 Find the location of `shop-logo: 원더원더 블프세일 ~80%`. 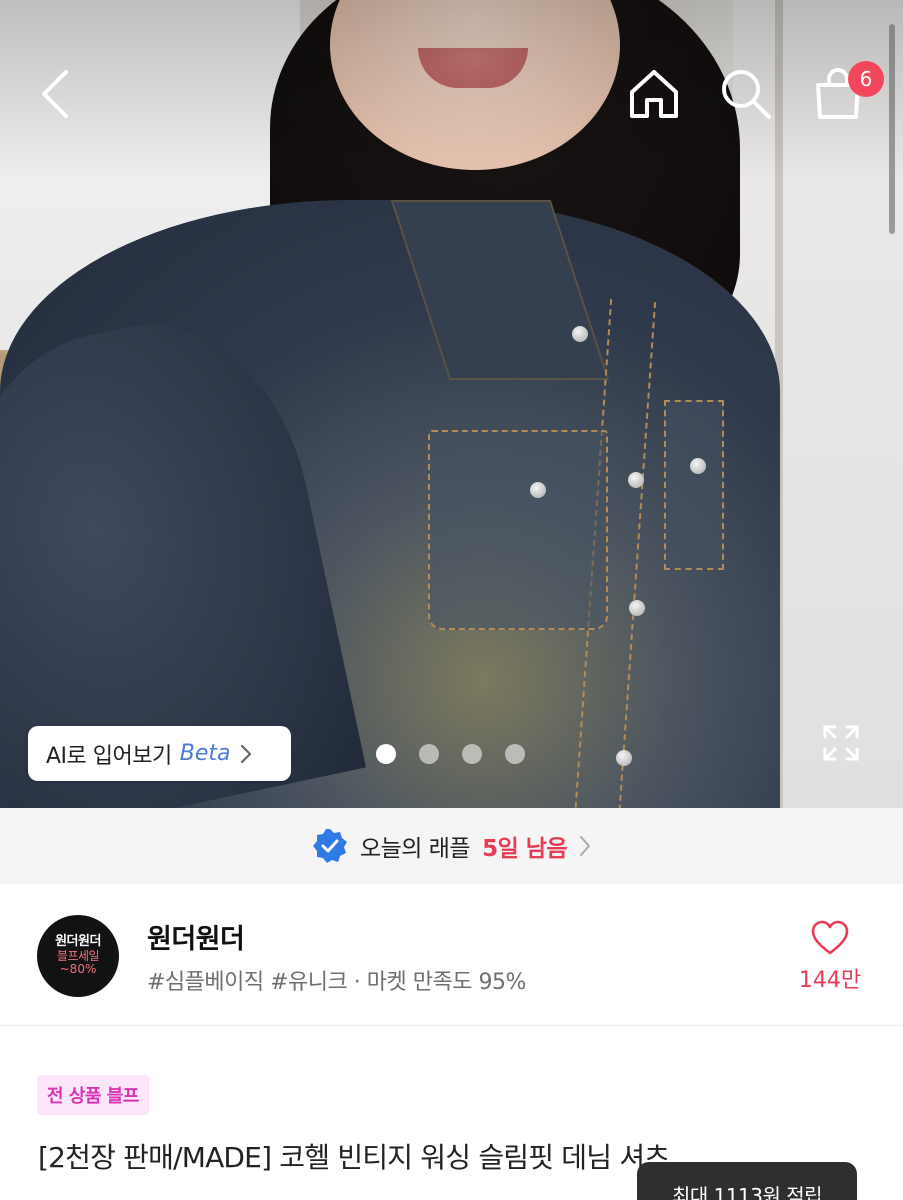

shop-logo: 원더원더 블프세일 ~80% is located at coordinates (78, 956).